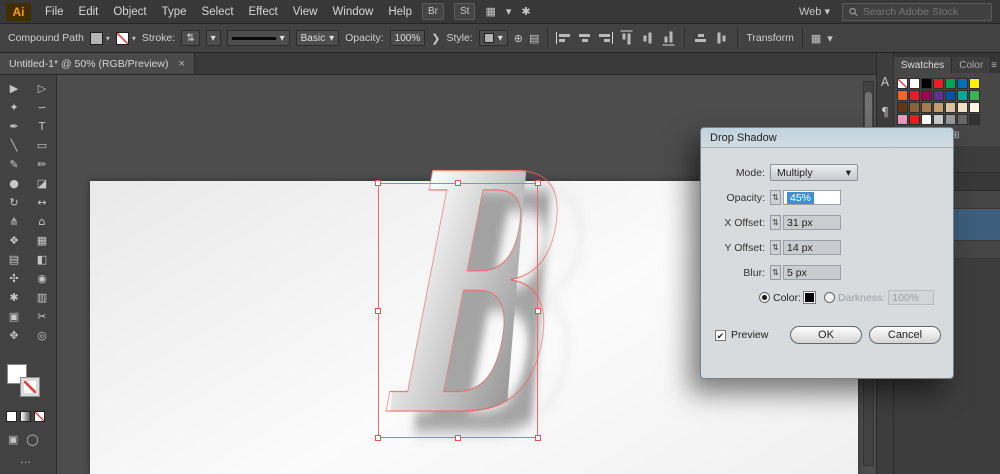 The image size is (1000, 474). Describe the element at coordinates (181, 64) in the screenshot. I see `close-icon: ×` at that location.